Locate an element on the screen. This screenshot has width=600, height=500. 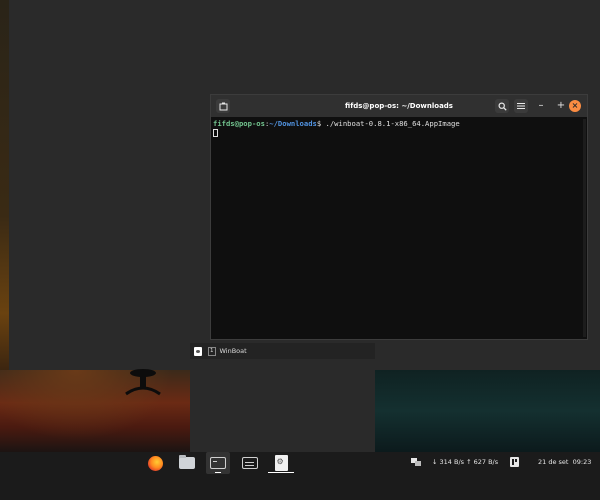
prompt-path: ~/Downloads is located at coordinates (293, 123).